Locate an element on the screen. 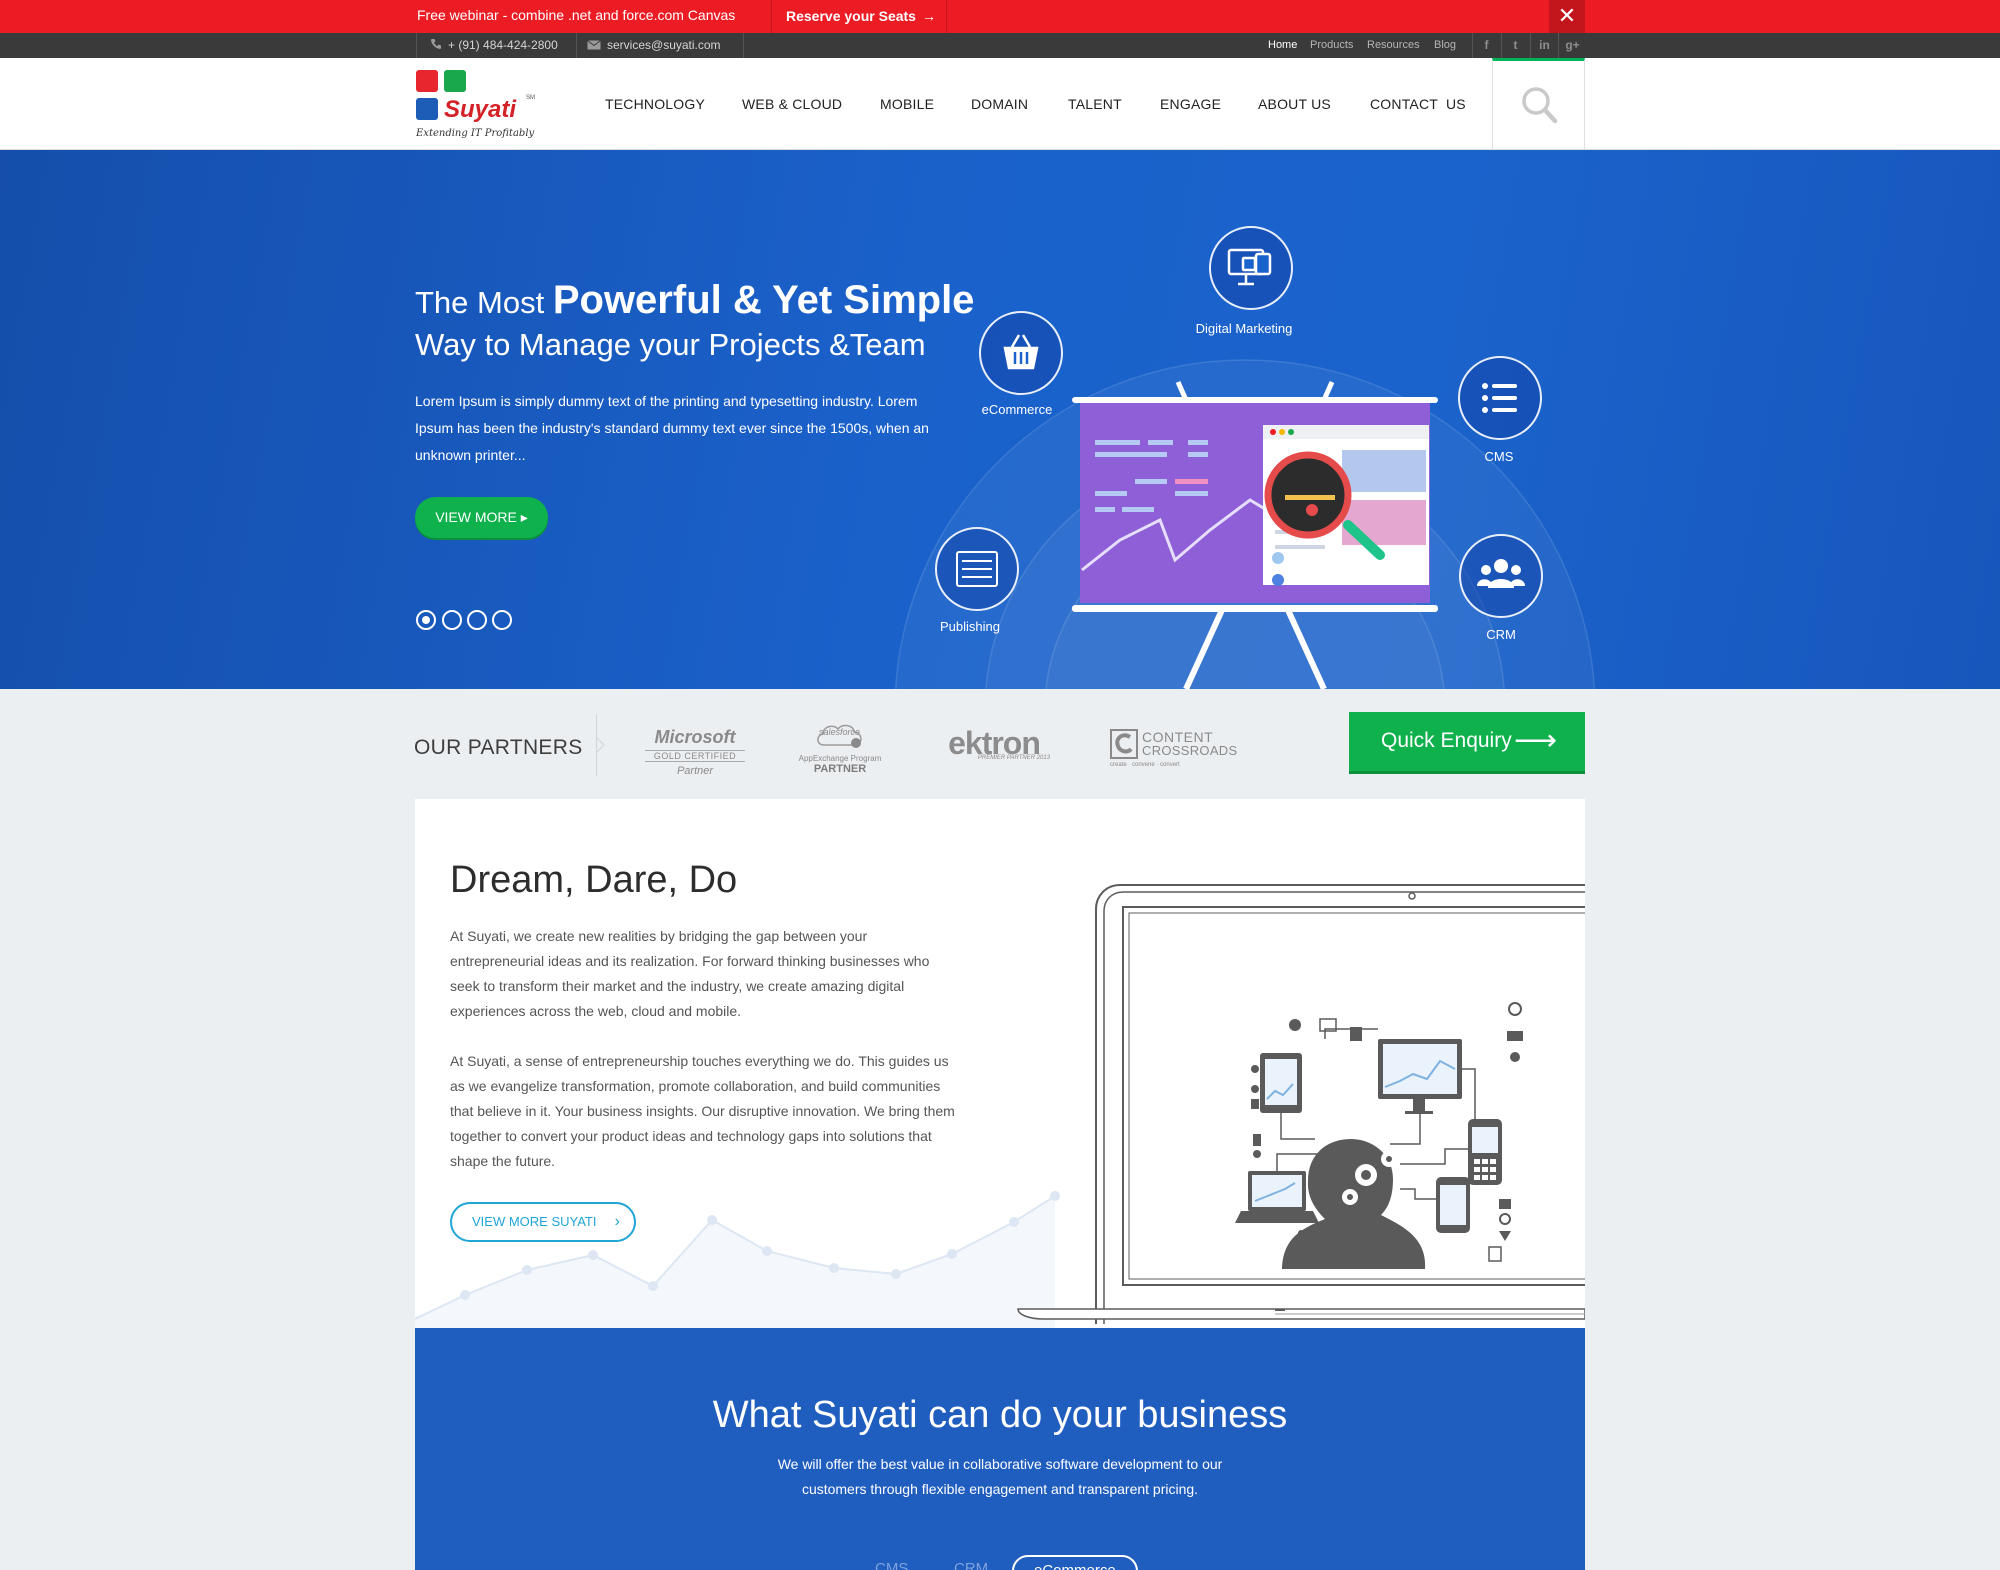 The width and height of the screenshot is (2000, 1570). google-plus-icon: g+ is located at coordinates (1572, 45).